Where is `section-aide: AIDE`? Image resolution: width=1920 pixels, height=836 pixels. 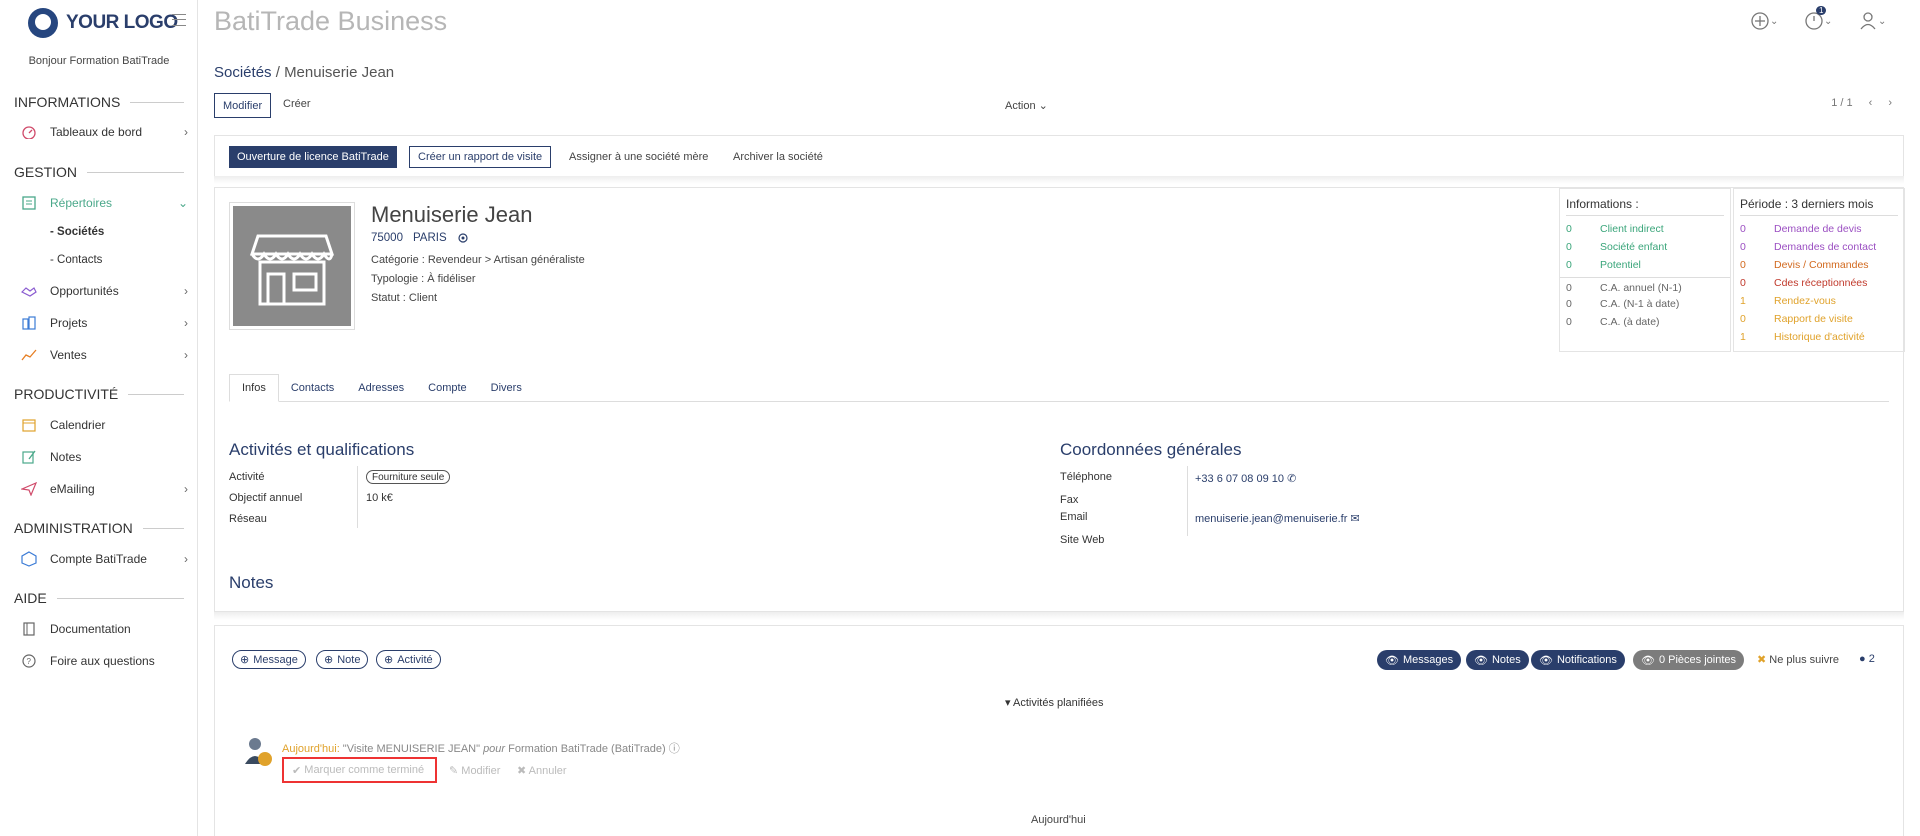
section-aide: AIDE is located at coordinates (99, 598).